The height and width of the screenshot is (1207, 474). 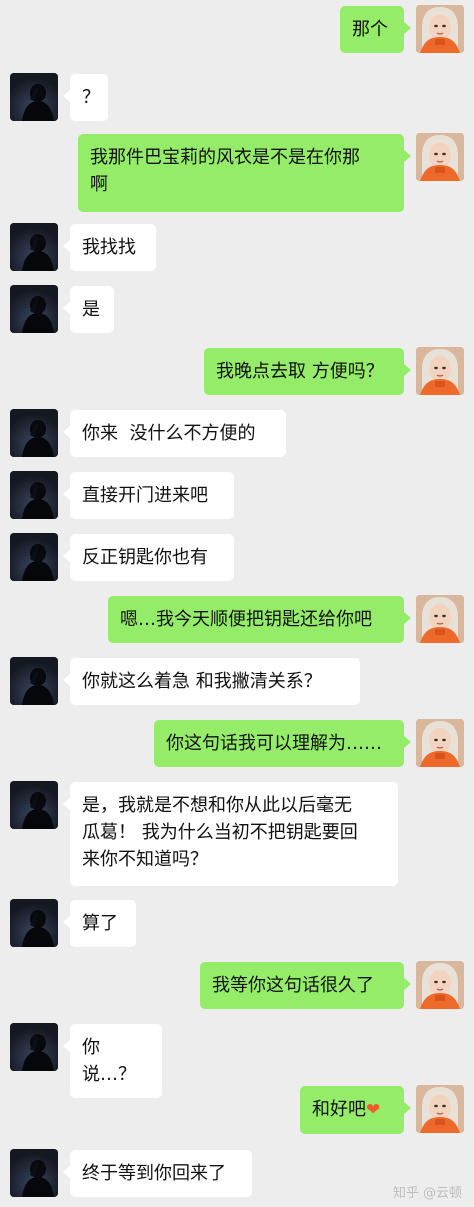 I want to click on message-text: 你说…？, so click(x=109, y=1061).